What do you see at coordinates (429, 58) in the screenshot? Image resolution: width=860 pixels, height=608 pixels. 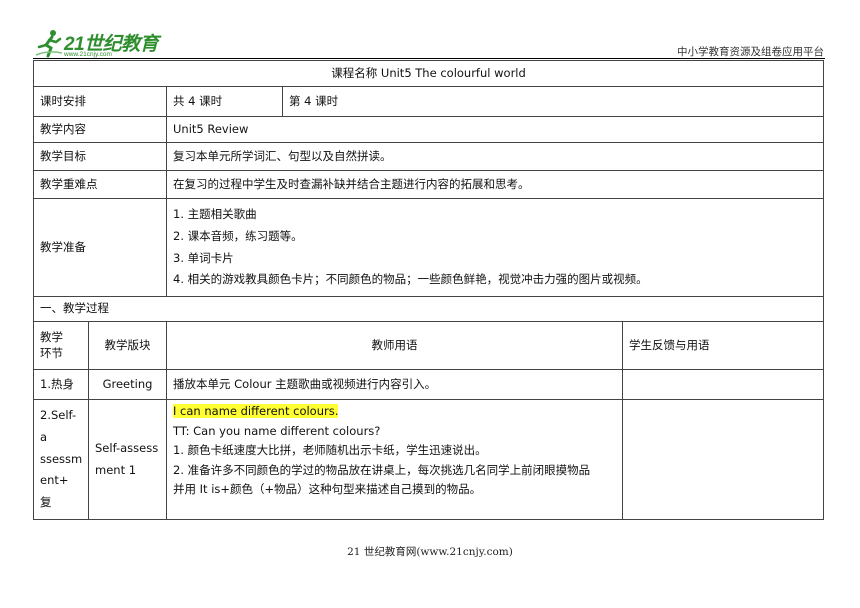 I see `header-divider` at bounding box center [429, 58].